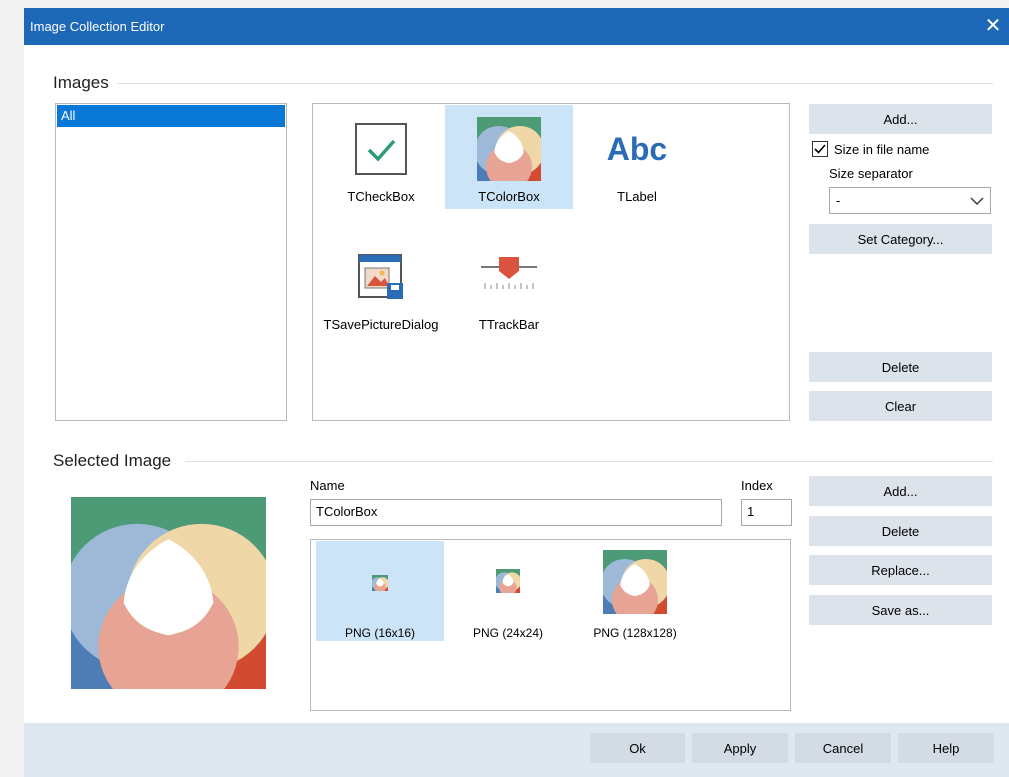 The height and width of the screenshot is (777, 1009). What do you see at coordinates (380, 276) in the screenshot?
I see `save-picture-dialog-icon` at bounding box center [380, 276].